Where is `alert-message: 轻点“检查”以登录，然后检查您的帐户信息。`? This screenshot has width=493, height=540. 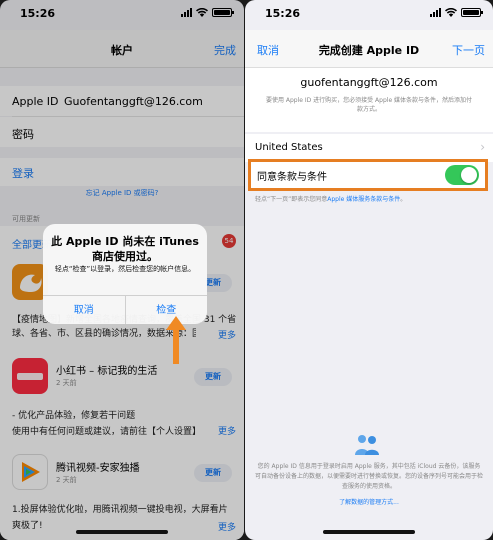
alert-message: 轻点“检查”以登录，然后检查您的帐户信息。 is located at coordinates (125, 269).